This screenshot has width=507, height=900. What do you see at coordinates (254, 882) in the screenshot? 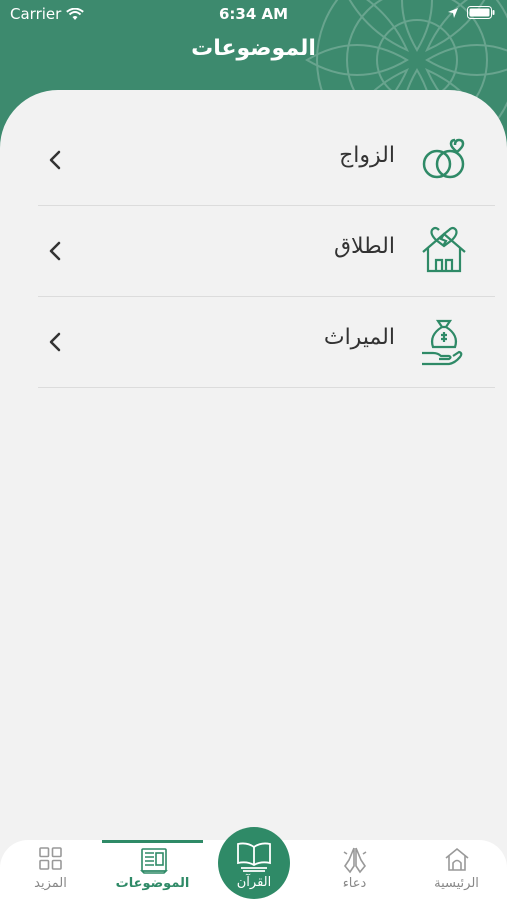
I see `tab-label: القرآن` at bounding box center [254, 882].